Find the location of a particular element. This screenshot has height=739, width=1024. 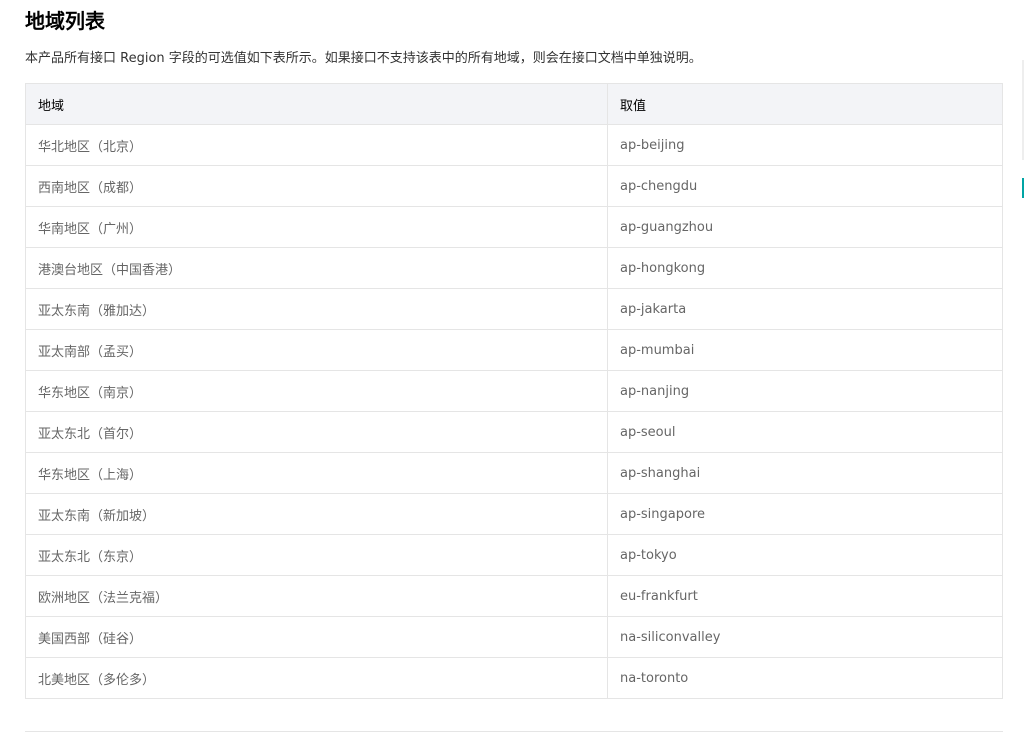

table-row: 西南地区（成都） ap-chengdu is located at coordinates (514, 186).